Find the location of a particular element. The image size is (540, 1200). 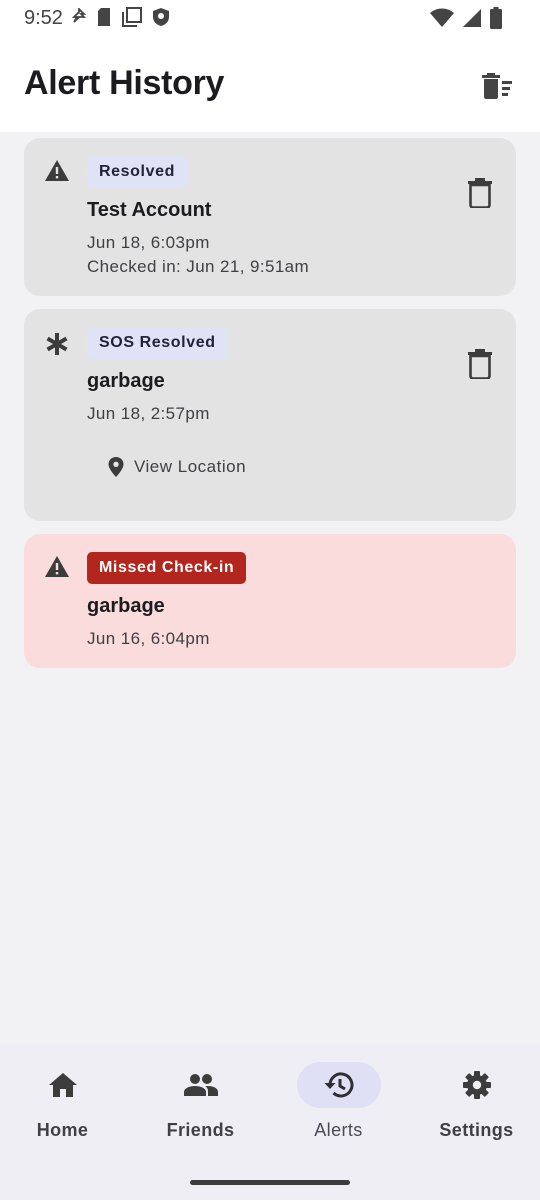

alert-contact-name: Test Account is located at coordinates (149, 210).